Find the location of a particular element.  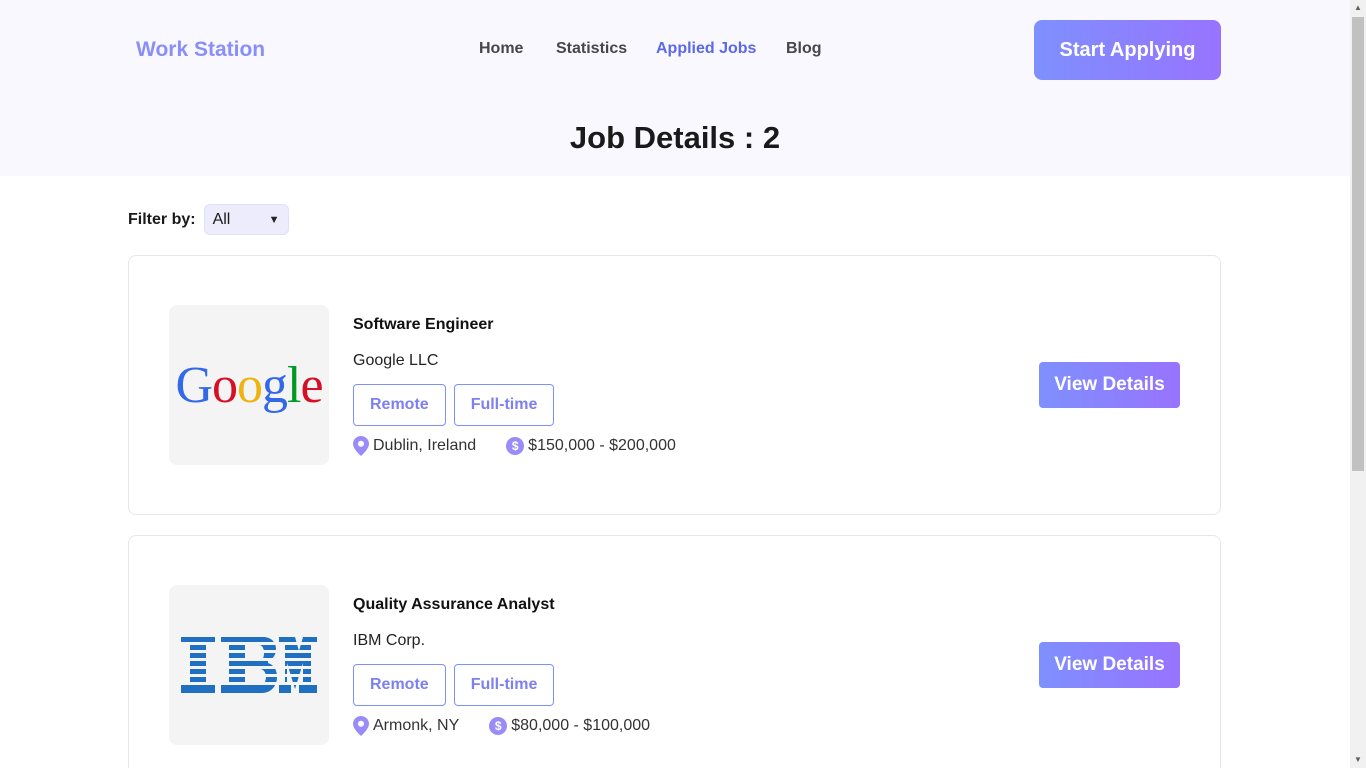

company-logo-ibm is located at coordinates (249, 665).